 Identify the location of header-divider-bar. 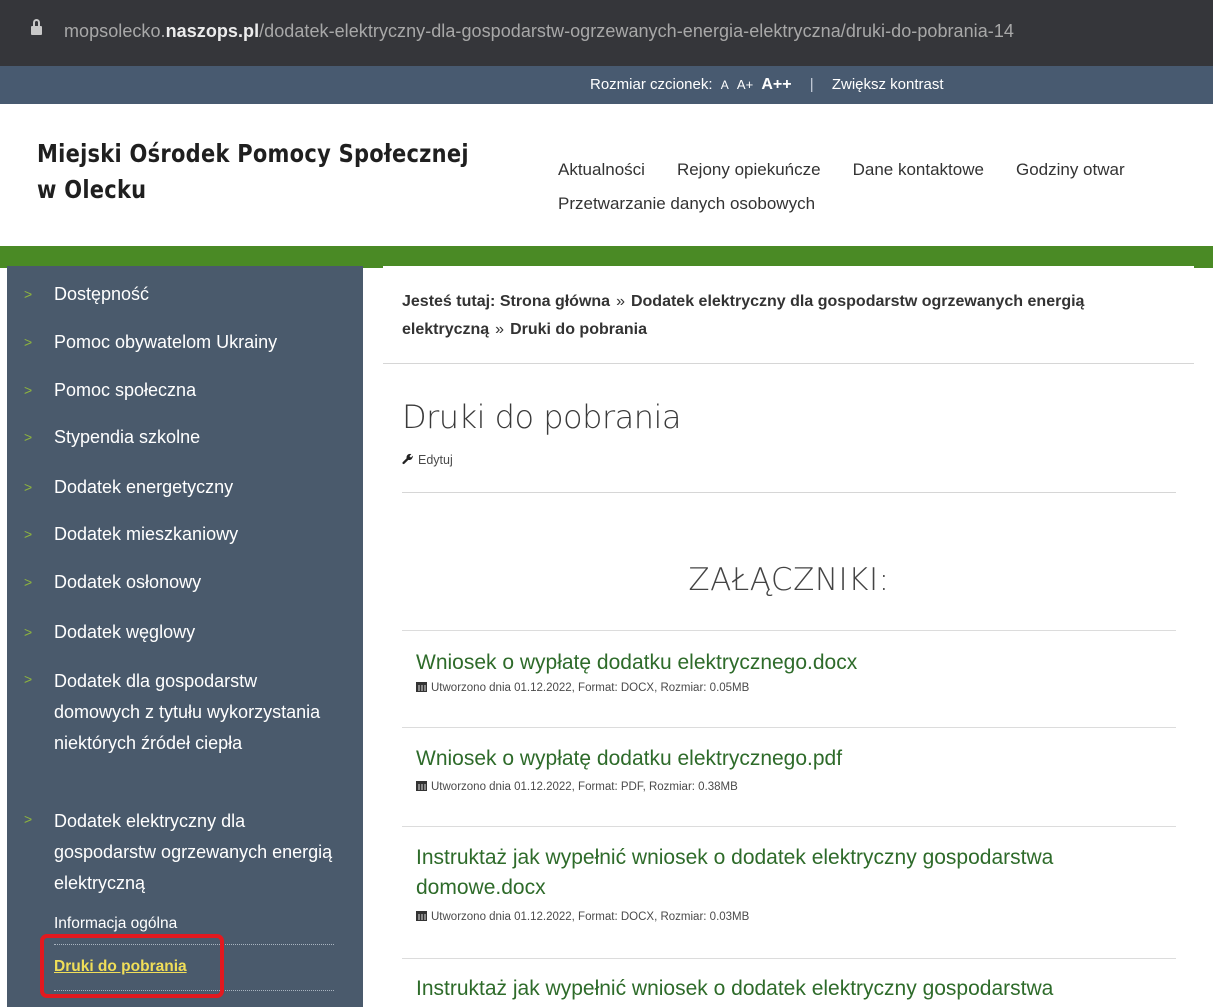
(606, 257).